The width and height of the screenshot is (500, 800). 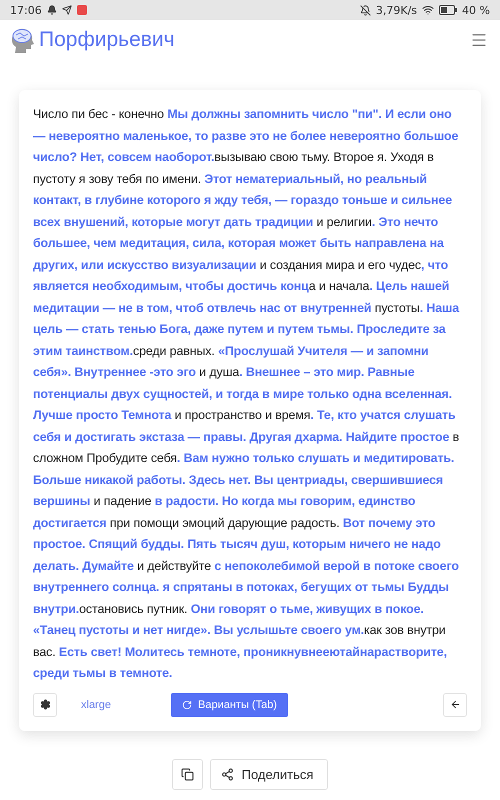 What do you see at coordinates (81, 10) in the screenshot?
I see `app-icon` at bounding box center [81, 10].